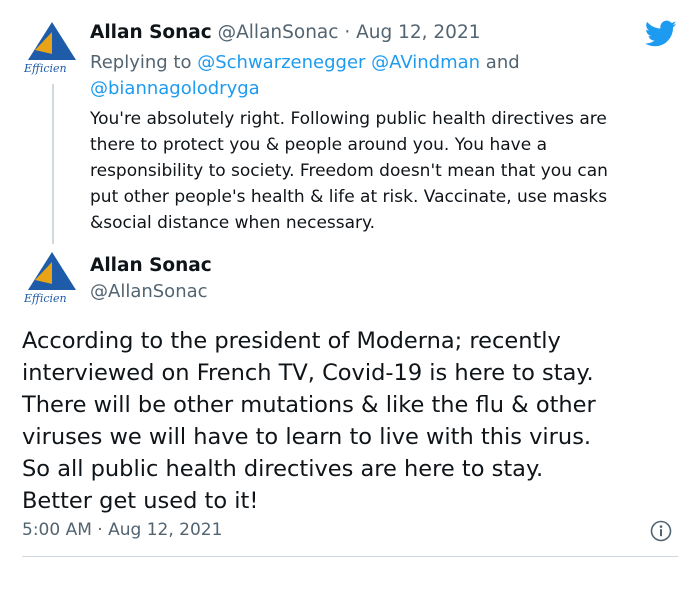 Image resolution: width=700 pixels, height=611 pixels. What do you see at coordinates (425, 62) in the screenshot?
I see `mention-link: @AVindman` at bounding box center [425, 62].